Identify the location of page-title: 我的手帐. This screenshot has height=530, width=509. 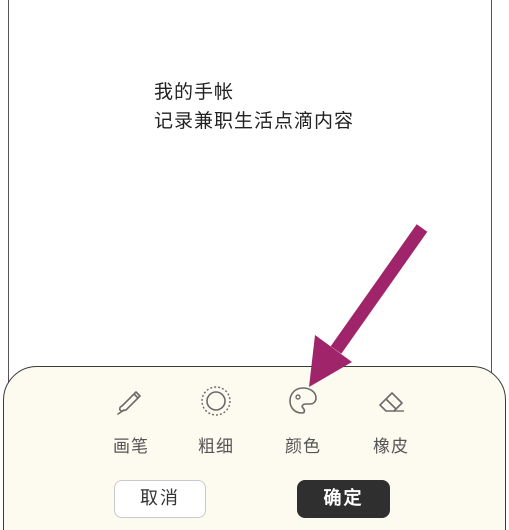
(194, 92).